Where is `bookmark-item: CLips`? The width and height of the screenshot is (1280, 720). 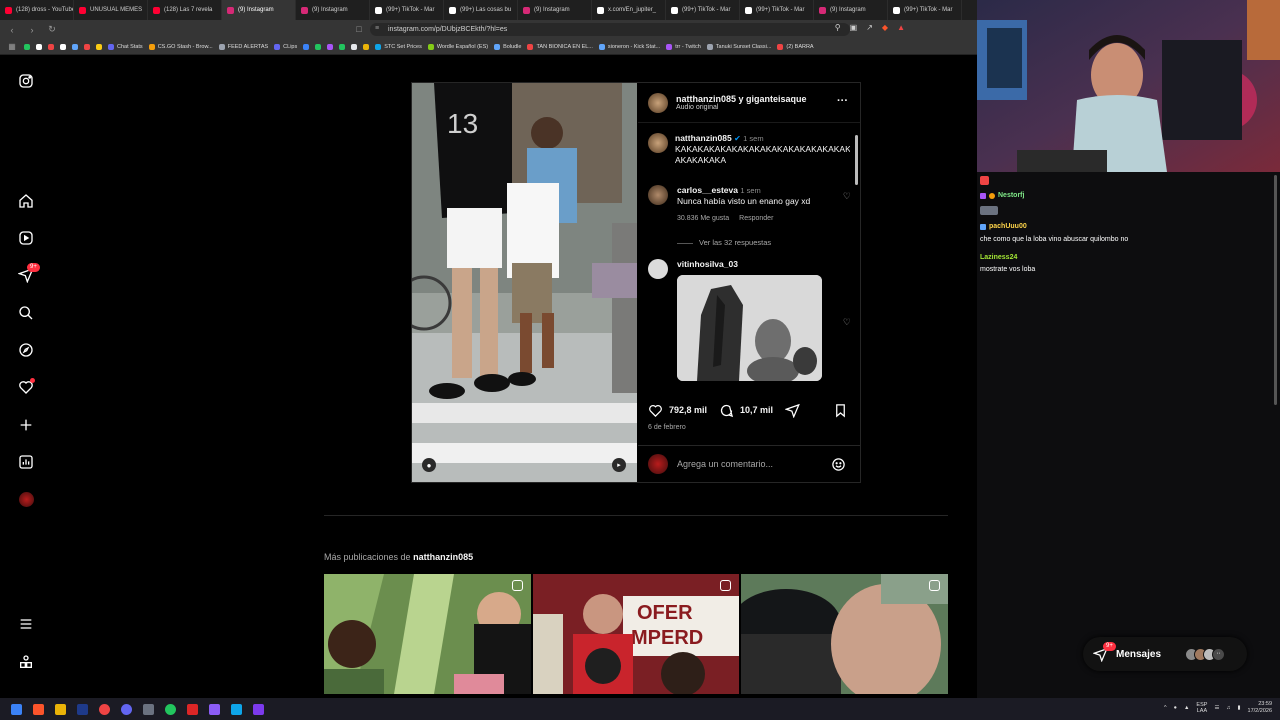
bookmark-item: CLips is located at coordinates (285, 46).